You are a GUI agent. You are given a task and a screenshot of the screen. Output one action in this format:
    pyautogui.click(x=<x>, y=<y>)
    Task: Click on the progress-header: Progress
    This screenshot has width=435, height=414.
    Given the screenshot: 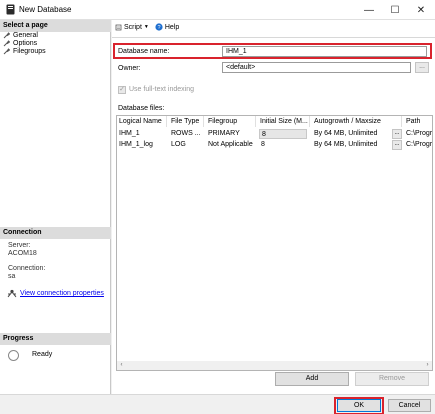 What is the action you would take?
    pyautogui.click(x=55, y=339)
    